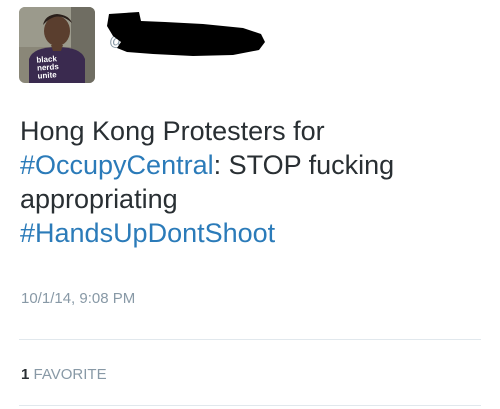  Describe the element at coordinates (304, 165) in the screenshot. I see `tweet-text-segment: : STOP fucking` at that location.